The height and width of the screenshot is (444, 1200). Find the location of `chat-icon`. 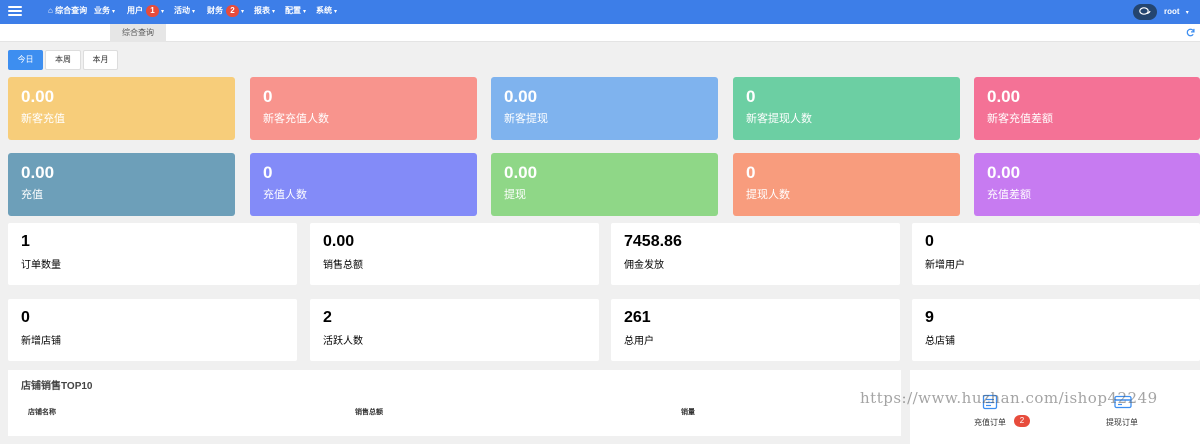

chat-icon is located at coordinates (1145, 12).